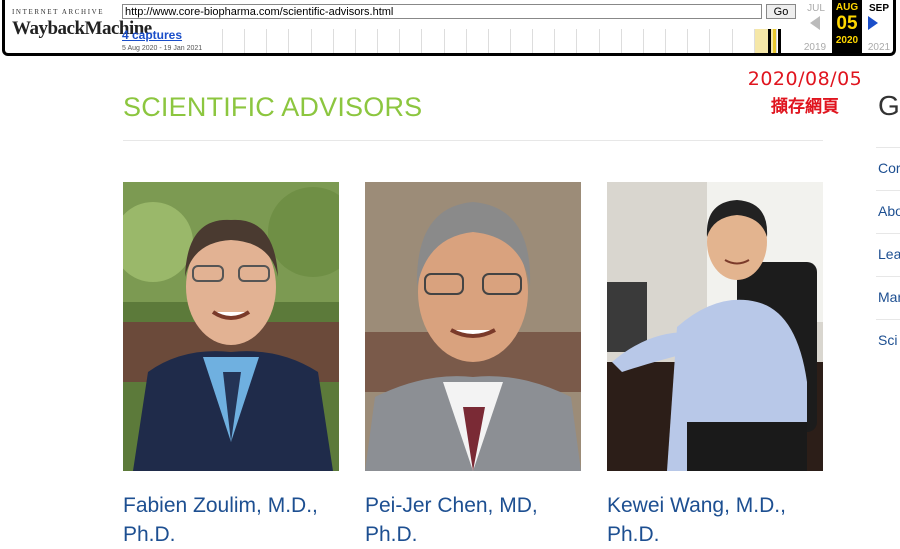  Describe the element at coordinates (847, 23) in the screenshot. I see `current-day: 05` at that location.